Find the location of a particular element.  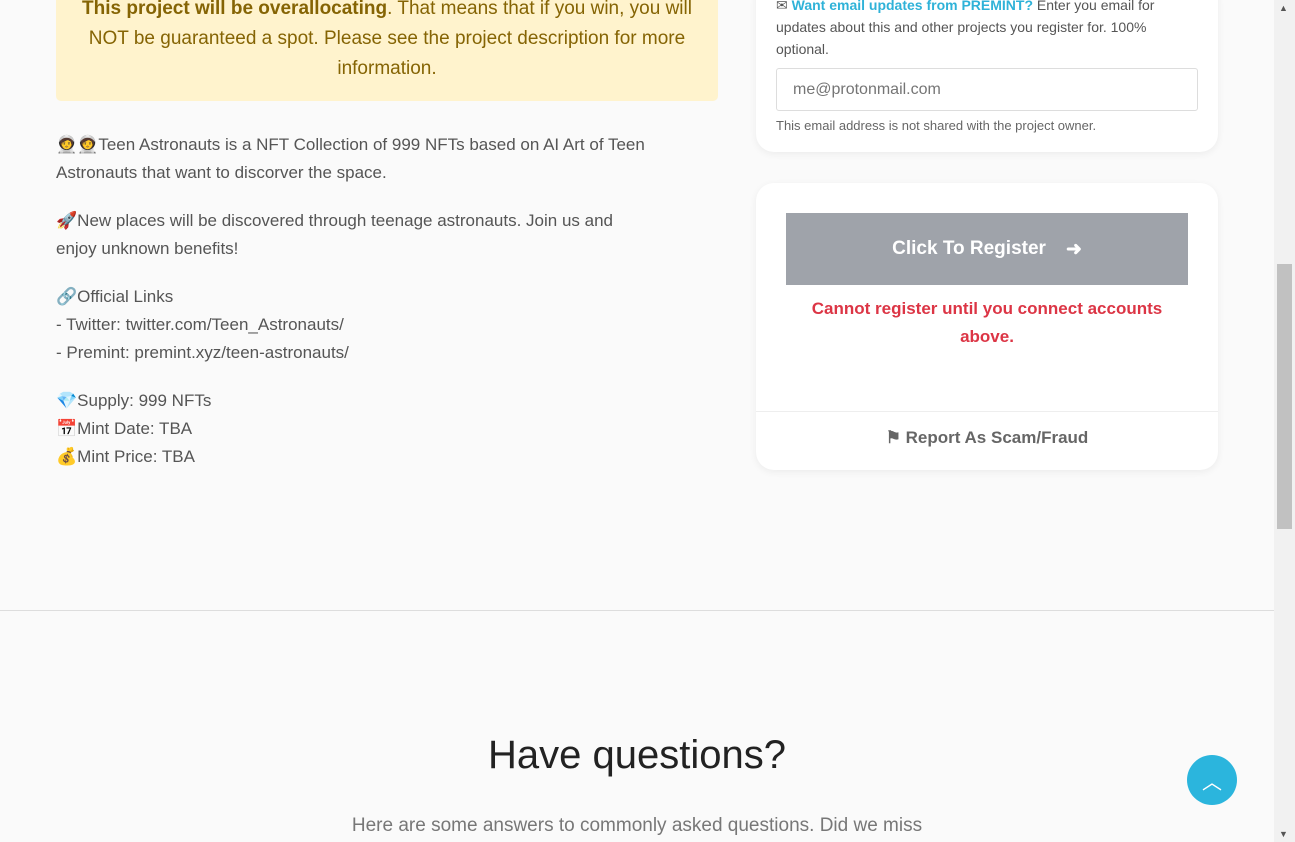

report-label: Report As Scam/Fraud is located at coordinates (997, 437).